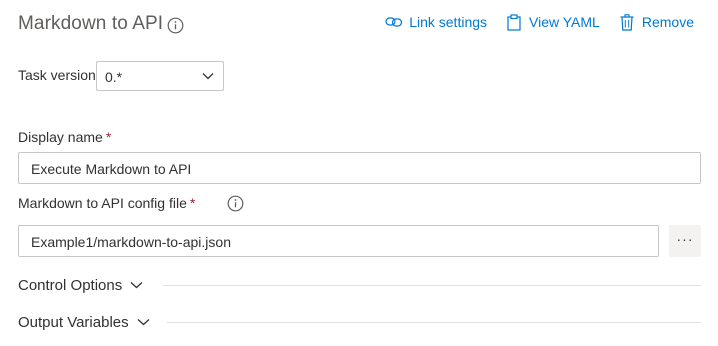 This screenshot has height=346, width=718. Describe the element at coordinates (57, 75) in the screenshot. I see `task-version-label: Task version` at that location.